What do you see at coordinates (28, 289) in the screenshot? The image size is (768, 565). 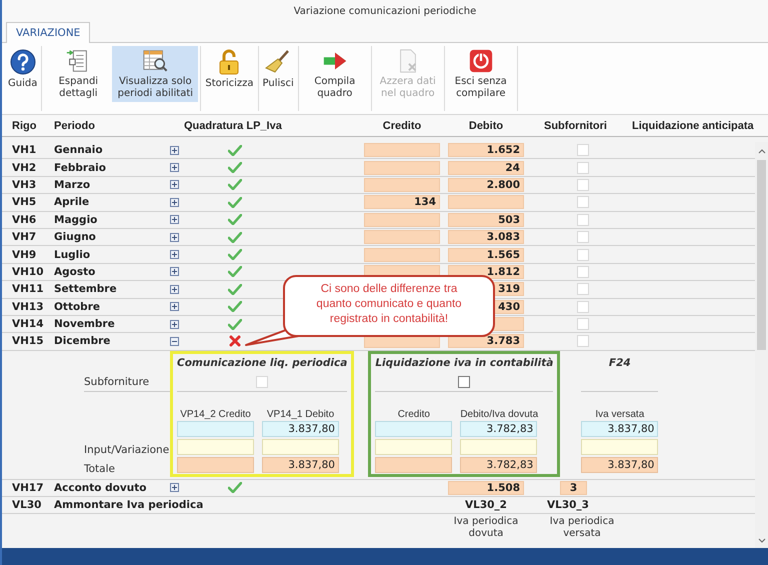 I see `row-code: VH11` at bounding box center [28, 289].